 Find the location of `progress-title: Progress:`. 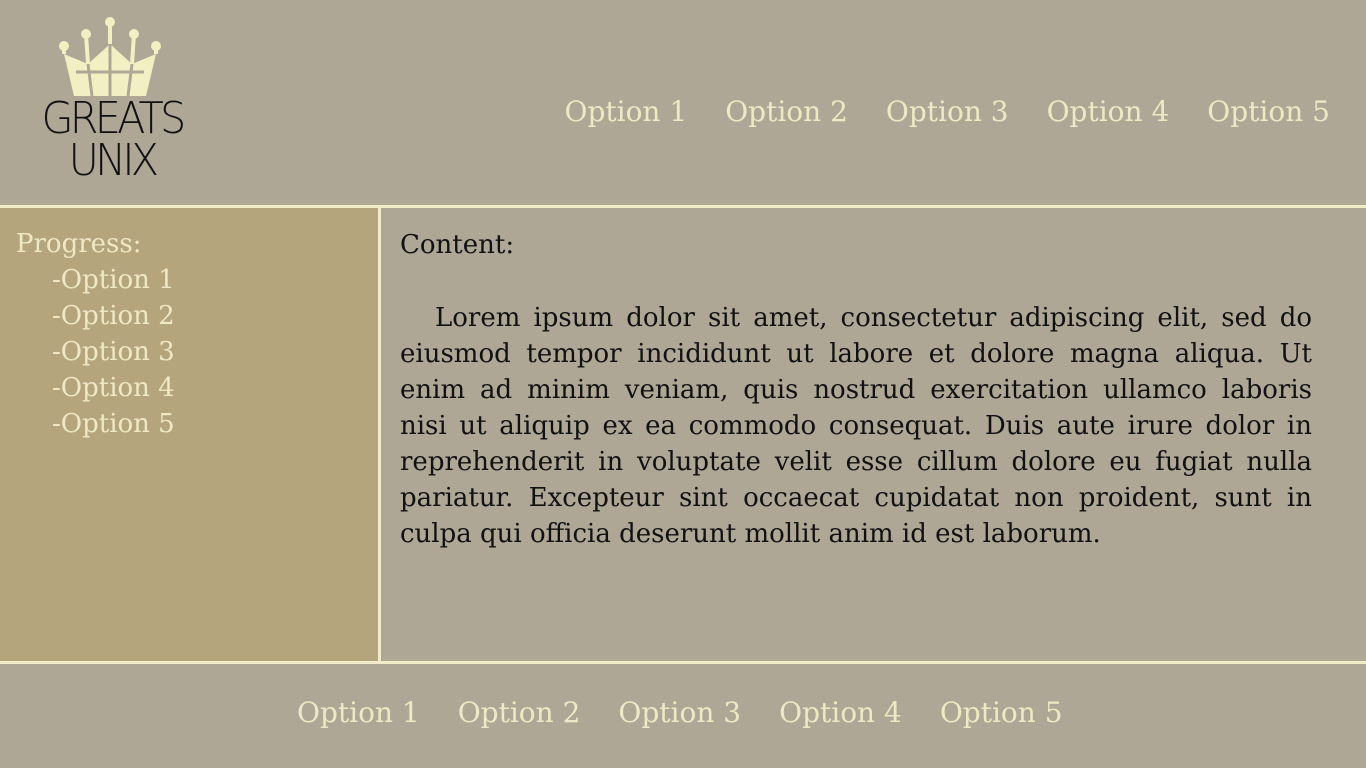

progress-title: Progress: is located at coordinates (79, 244).